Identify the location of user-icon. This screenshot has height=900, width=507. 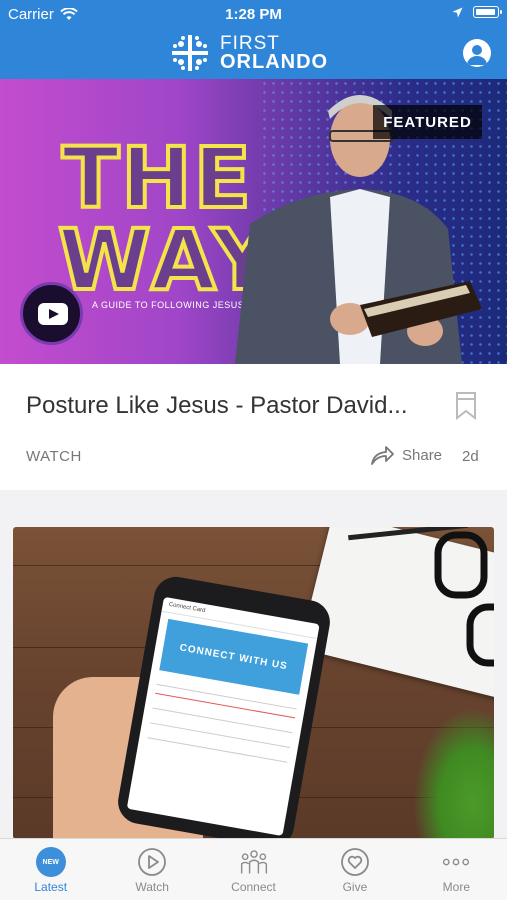
(477, 55).